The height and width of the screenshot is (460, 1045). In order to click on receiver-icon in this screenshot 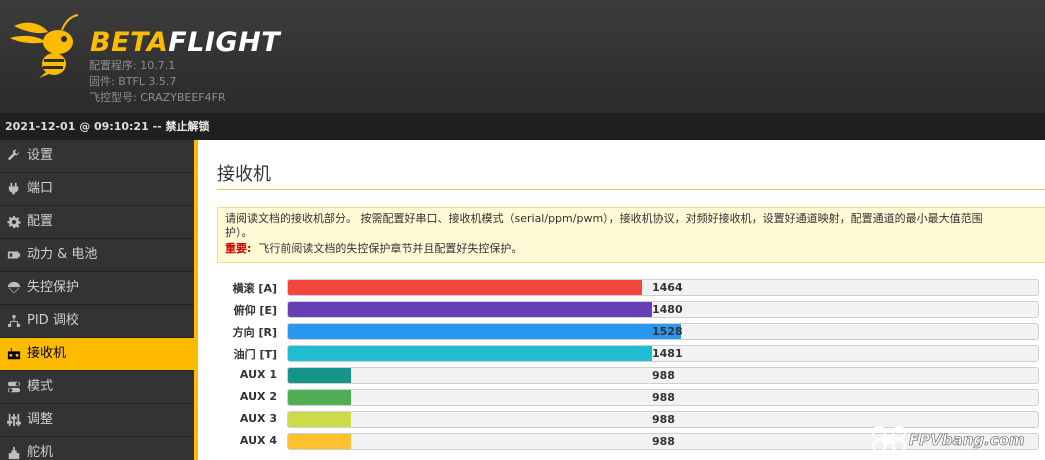, I will do `click(14, 353)`.